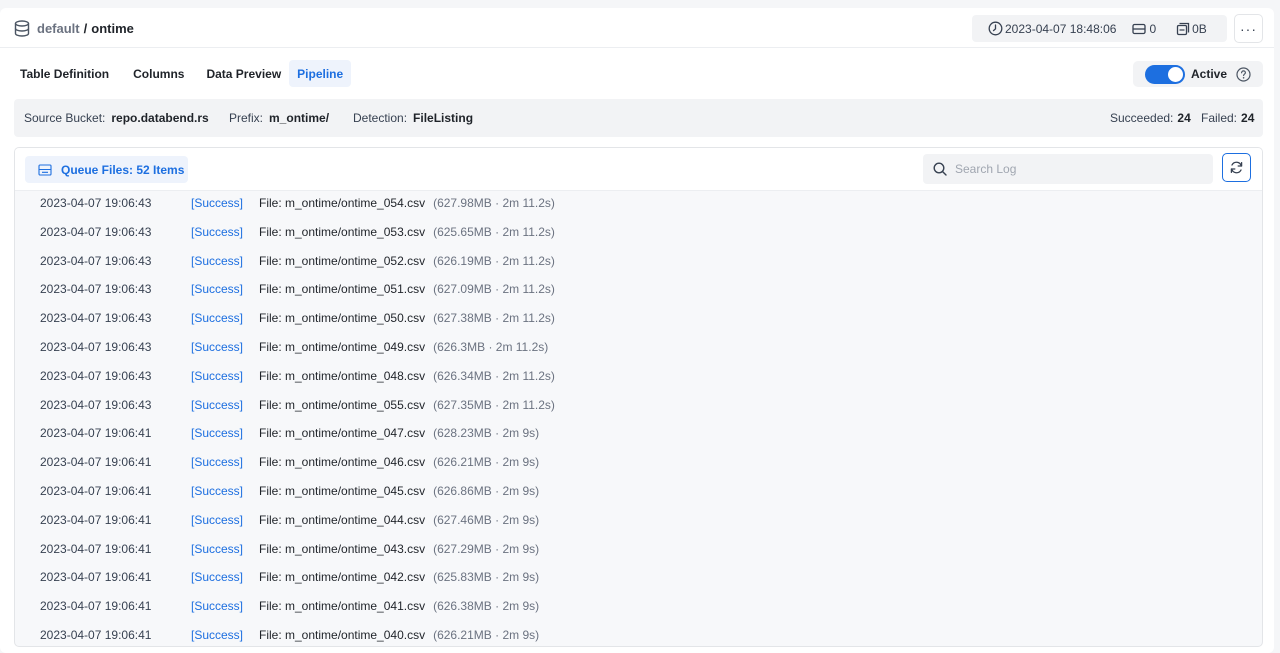 Image resolution: width=1280 pixels, height=653 pixels. Describe the element at coordinates (443, 118) in the screenshot. I see `detection-value: FileListing` at that location.